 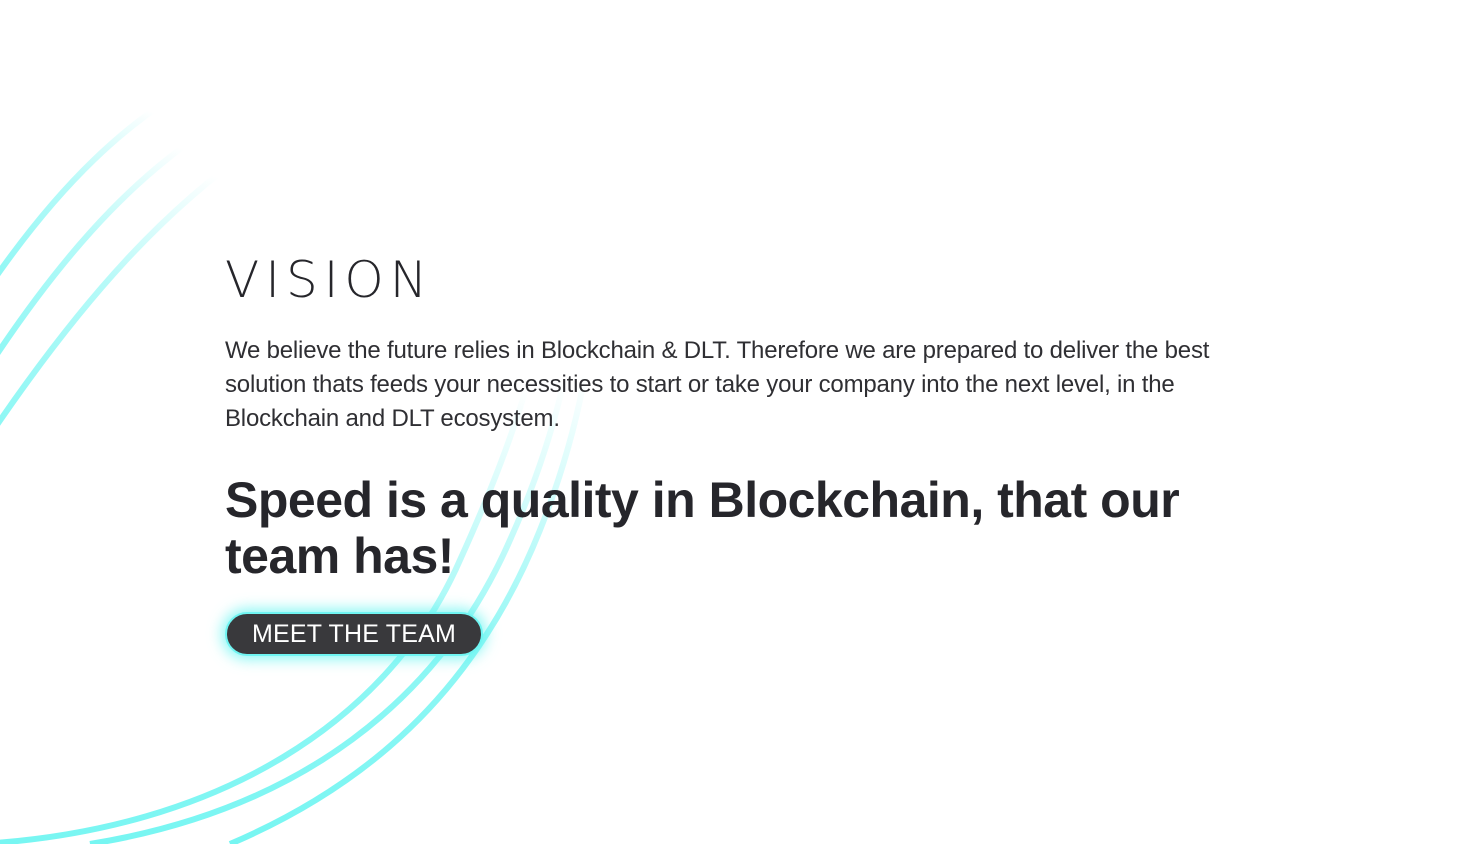 What do you see at coordinates (329, 280) in the screenshot?
I see `vision-title: VISION` at bounding box center [329, 280].